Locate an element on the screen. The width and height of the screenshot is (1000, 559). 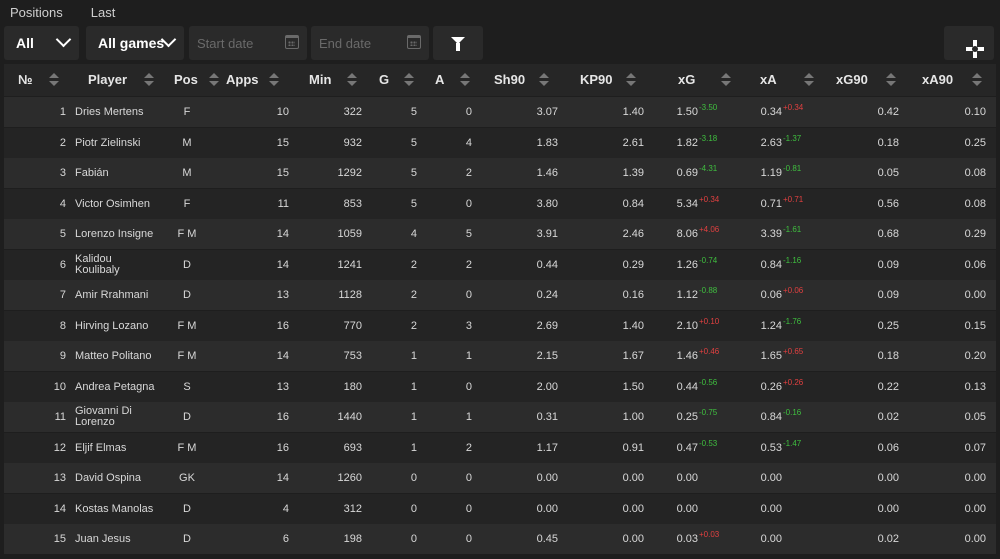
cell-kp90: 2.46 is located at coordinates (633, 234).